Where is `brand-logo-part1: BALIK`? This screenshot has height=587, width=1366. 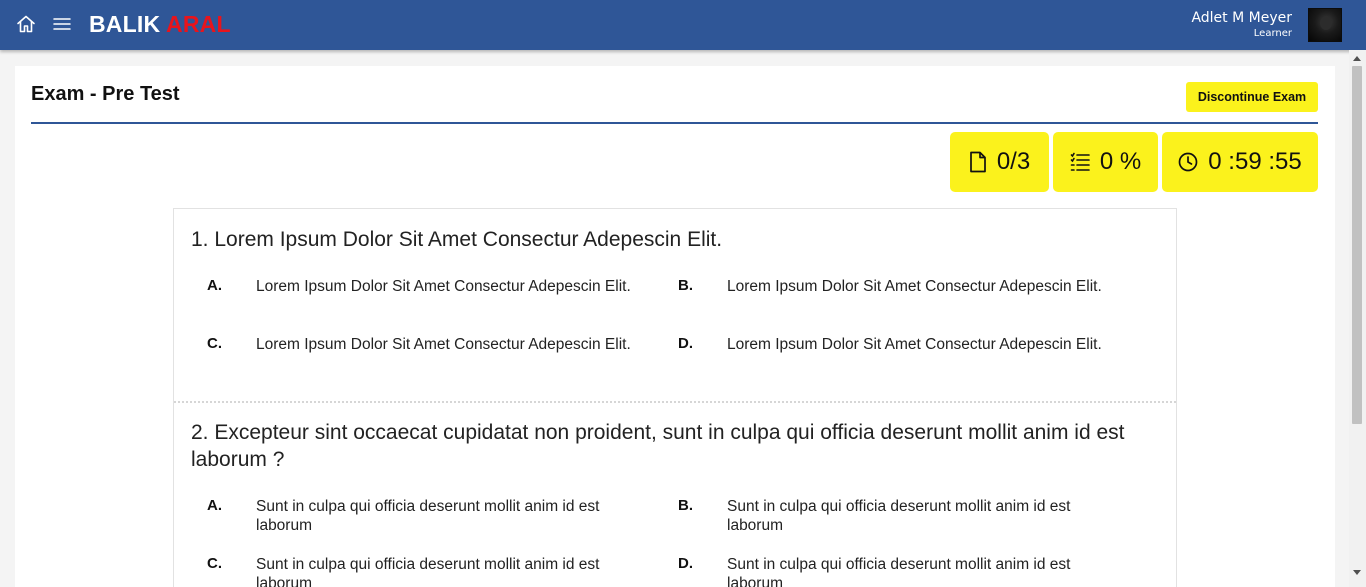 brand-logo-part1: BALIK is located at coordinates (125, 24).